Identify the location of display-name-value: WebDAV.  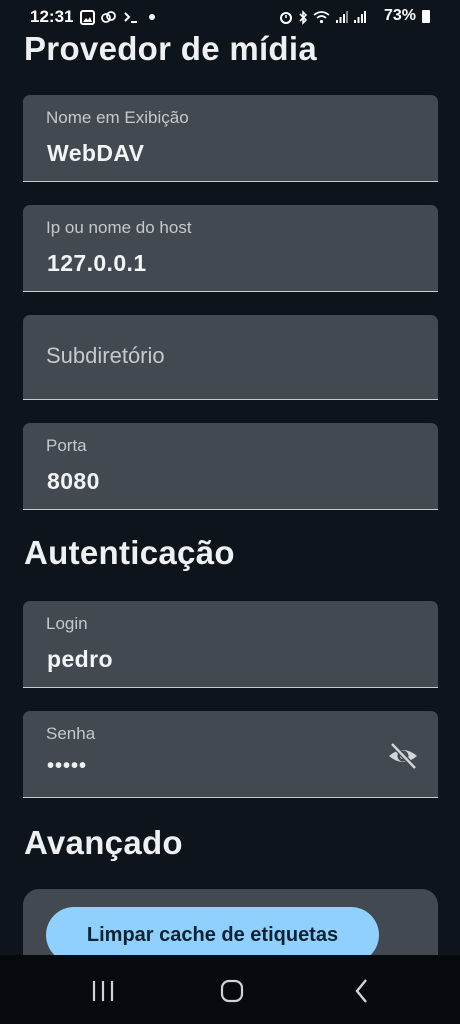
(95, 153).